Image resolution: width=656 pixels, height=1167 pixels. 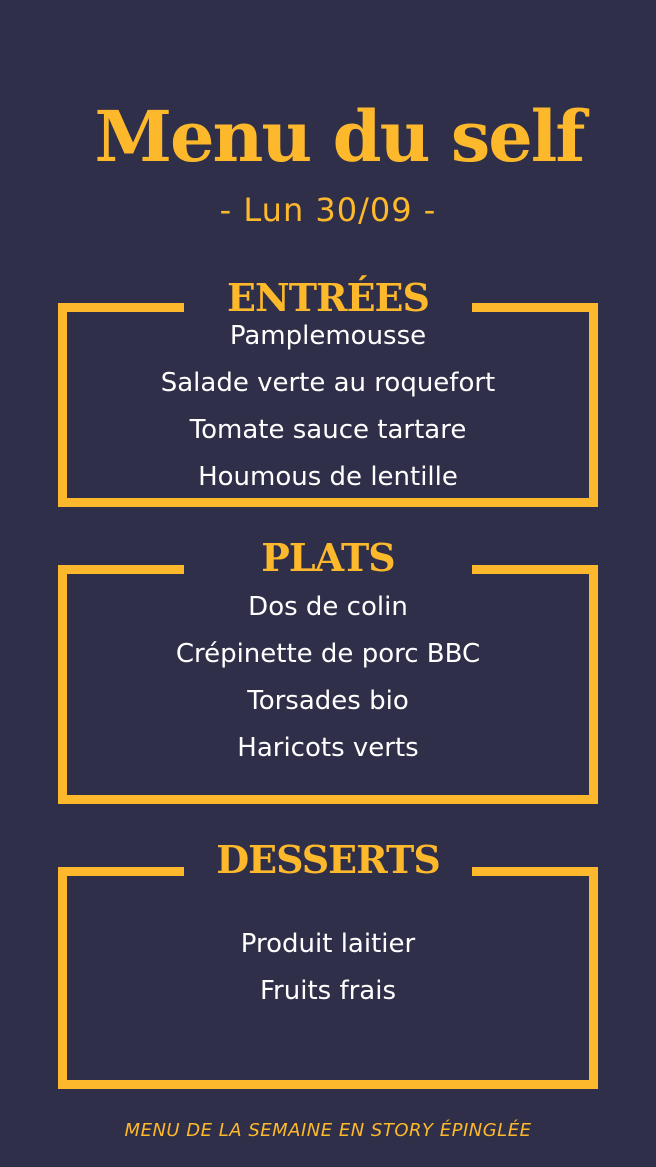 I want to click on footer-note: MENU DE LA SEMAINE EN STORY ÉPINGLÉE, so click(x=328, y=1130).